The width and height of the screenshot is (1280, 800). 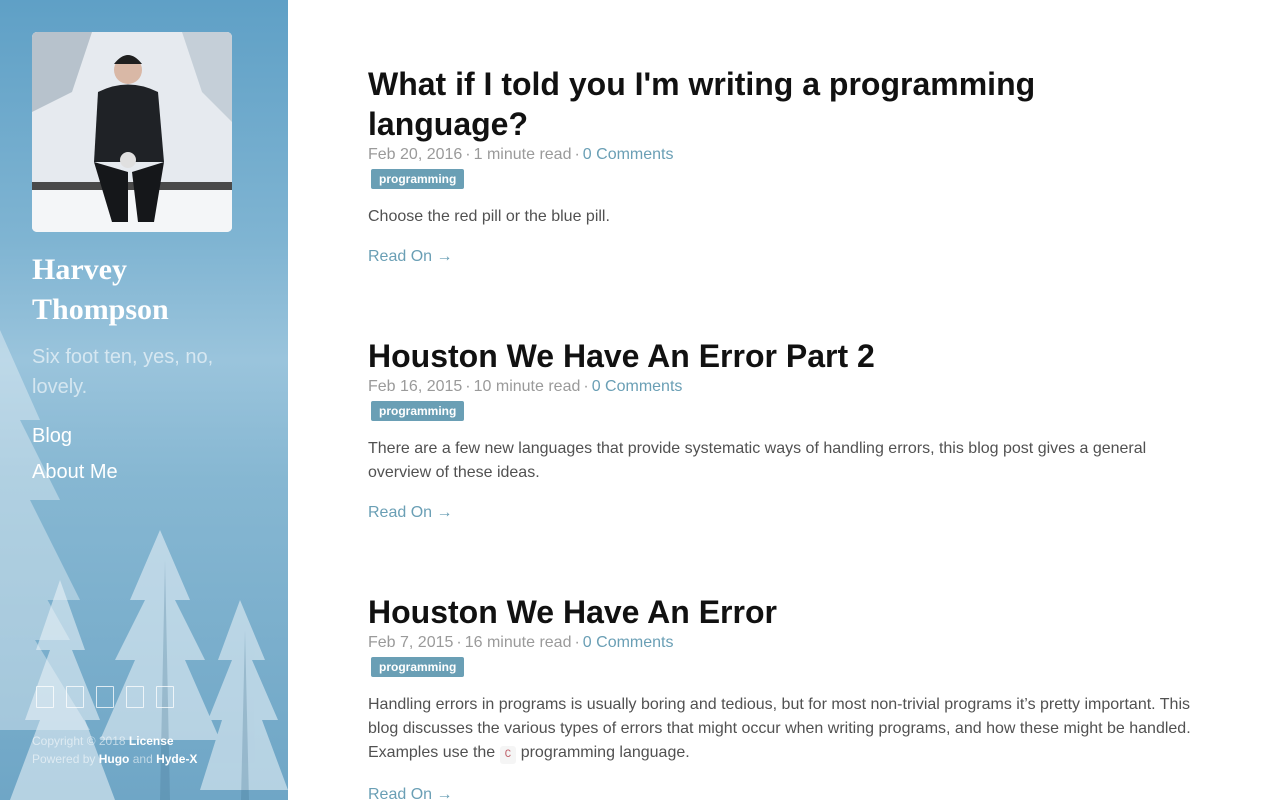 I want to click on post-read-time: 1 minute read, so click(x=522, y=154).